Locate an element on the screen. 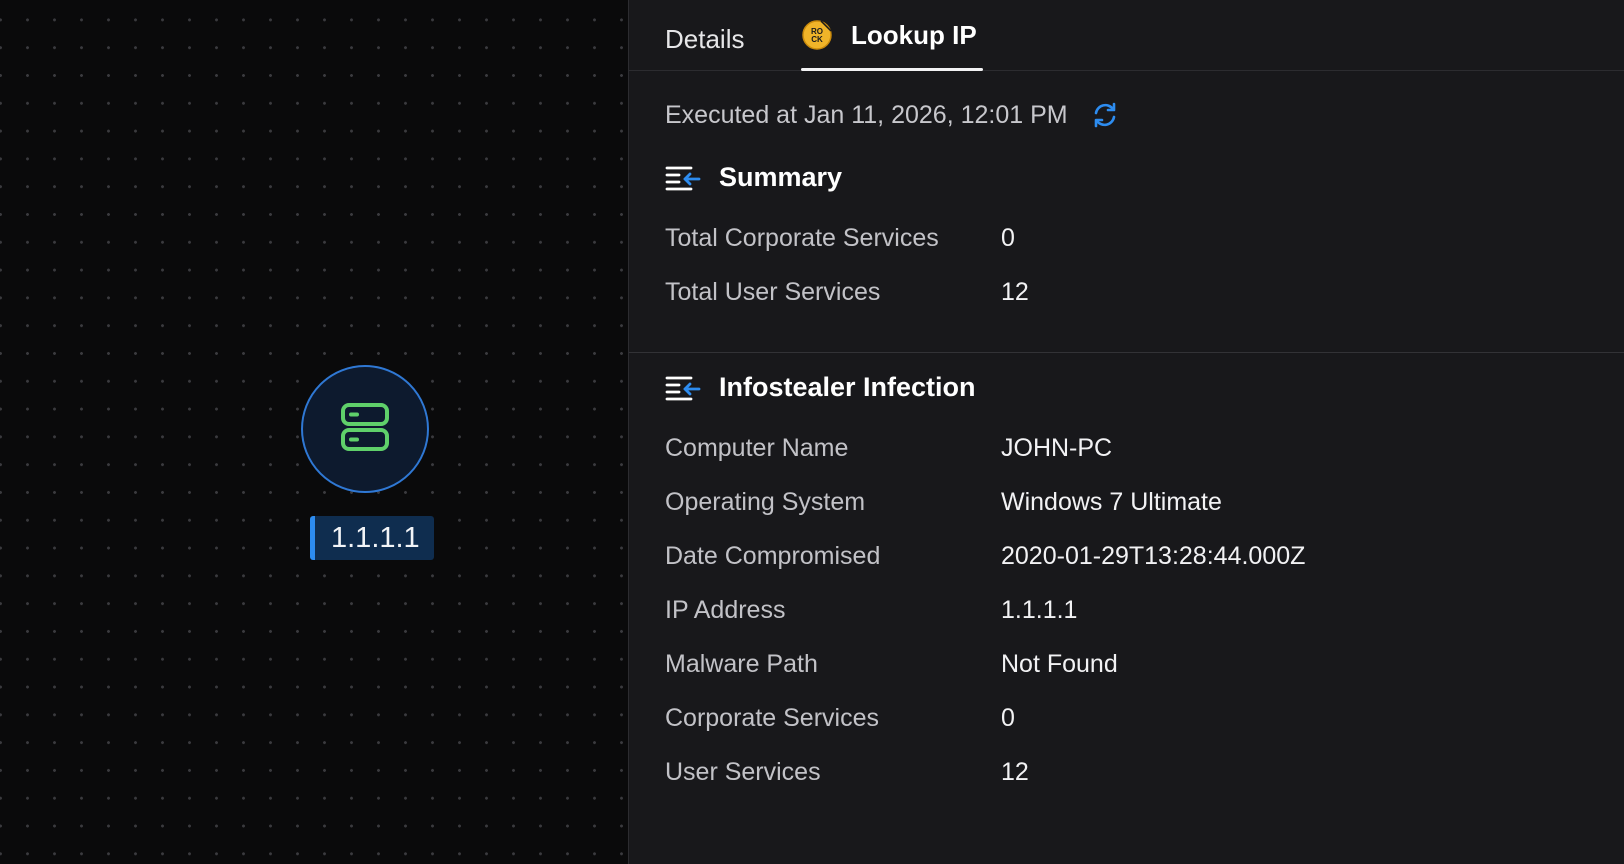  infection-row: Operating System Windows 7 Ultimate is located at coordinates (943, 502).